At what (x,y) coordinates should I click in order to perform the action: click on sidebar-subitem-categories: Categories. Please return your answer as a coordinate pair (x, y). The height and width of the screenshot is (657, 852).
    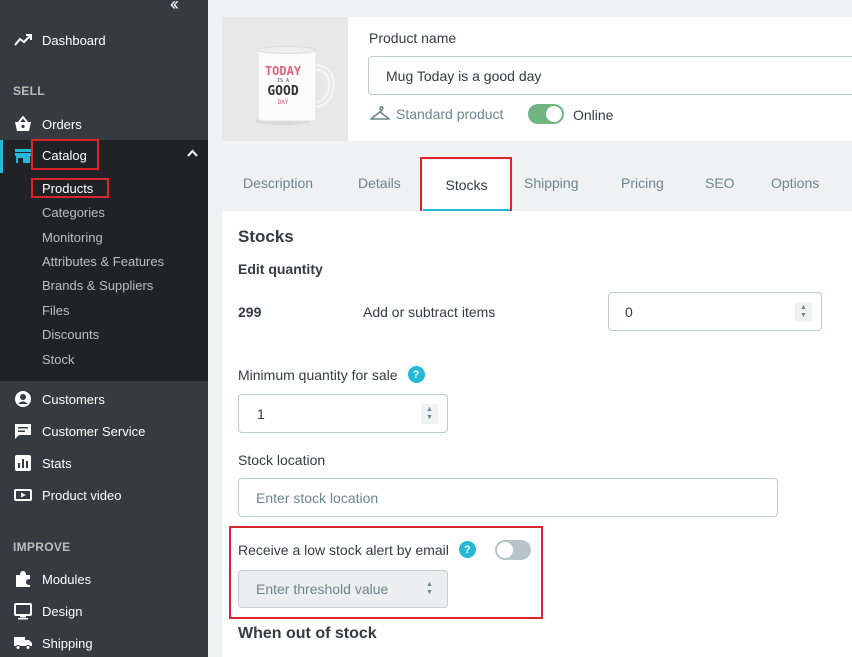
    Looking at the image, I should click on (73, 212).